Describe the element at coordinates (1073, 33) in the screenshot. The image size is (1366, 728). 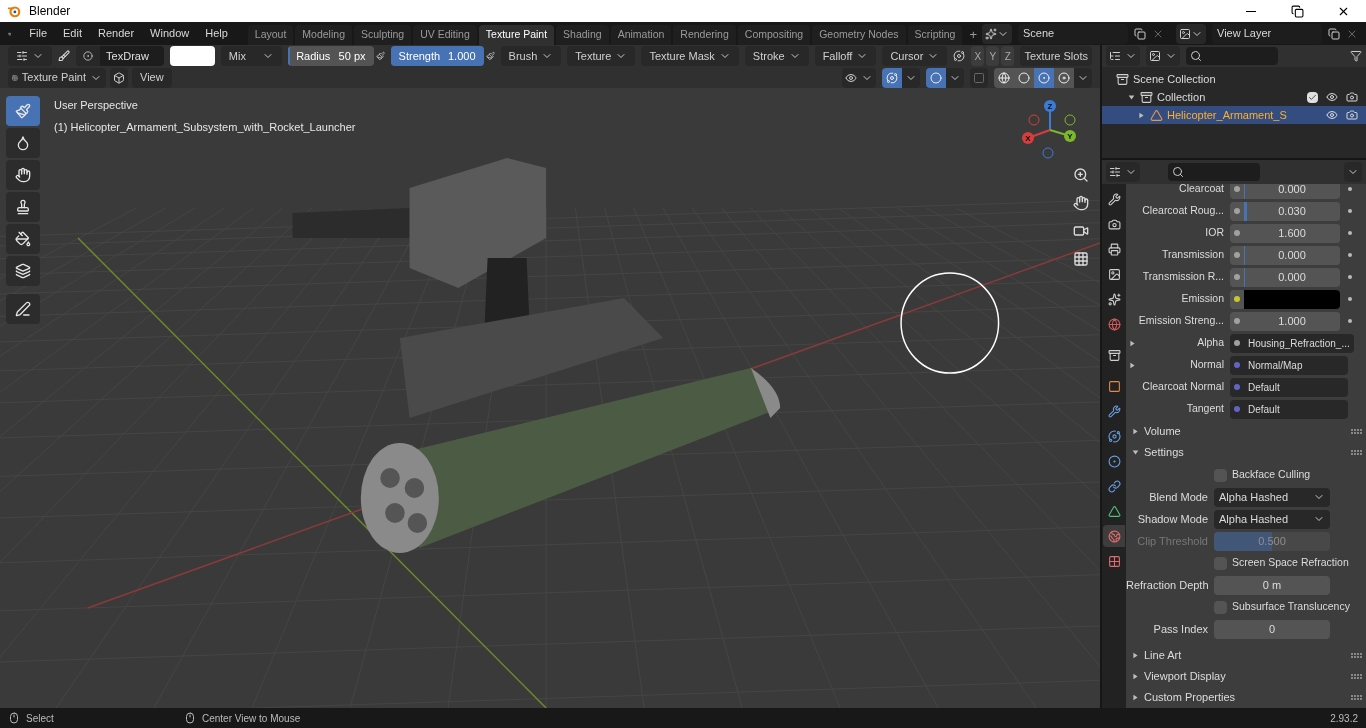
I see `scene-field: Scene` at that location.